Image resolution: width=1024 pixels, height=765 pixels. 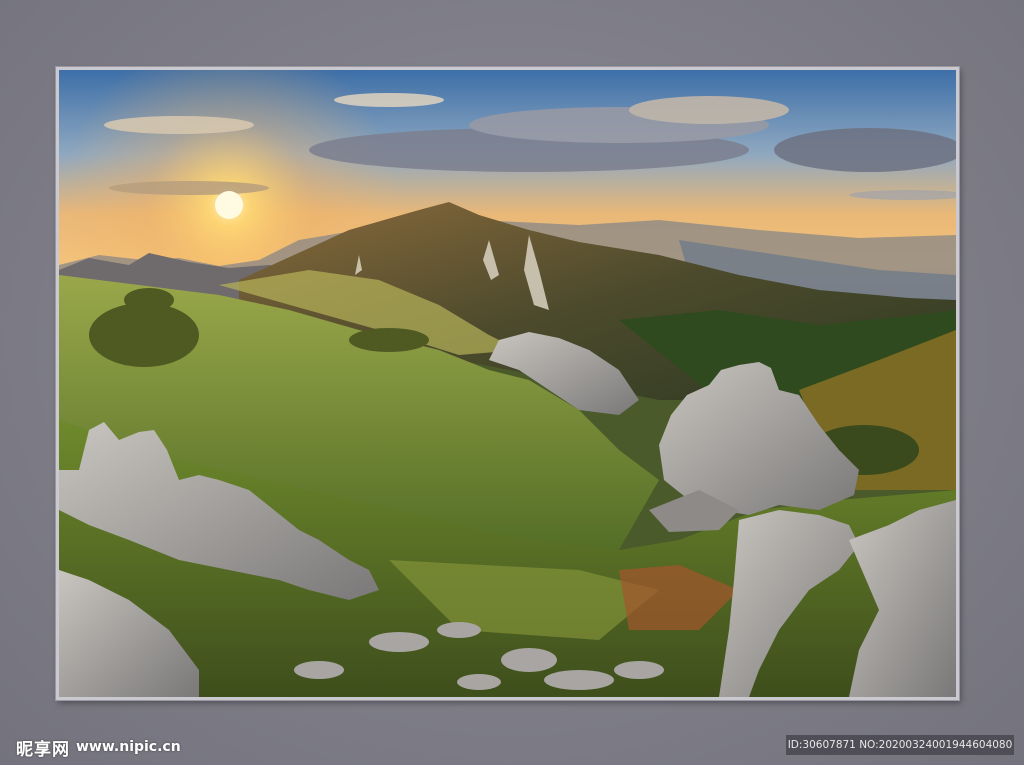 I want to click on site-watermark: 昵享网 www.nipic.cn, so click(x=98, y=748).